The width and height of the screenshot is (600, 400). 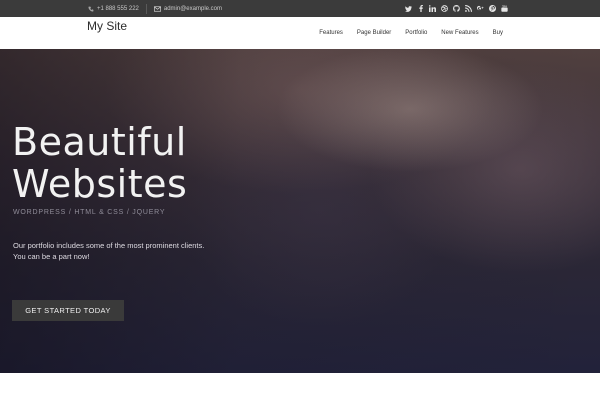 What do you see at coordinates (99, 142) in the screenshot?
I see `hero-title-line: Beautiful` at bounding box center [99, 142].